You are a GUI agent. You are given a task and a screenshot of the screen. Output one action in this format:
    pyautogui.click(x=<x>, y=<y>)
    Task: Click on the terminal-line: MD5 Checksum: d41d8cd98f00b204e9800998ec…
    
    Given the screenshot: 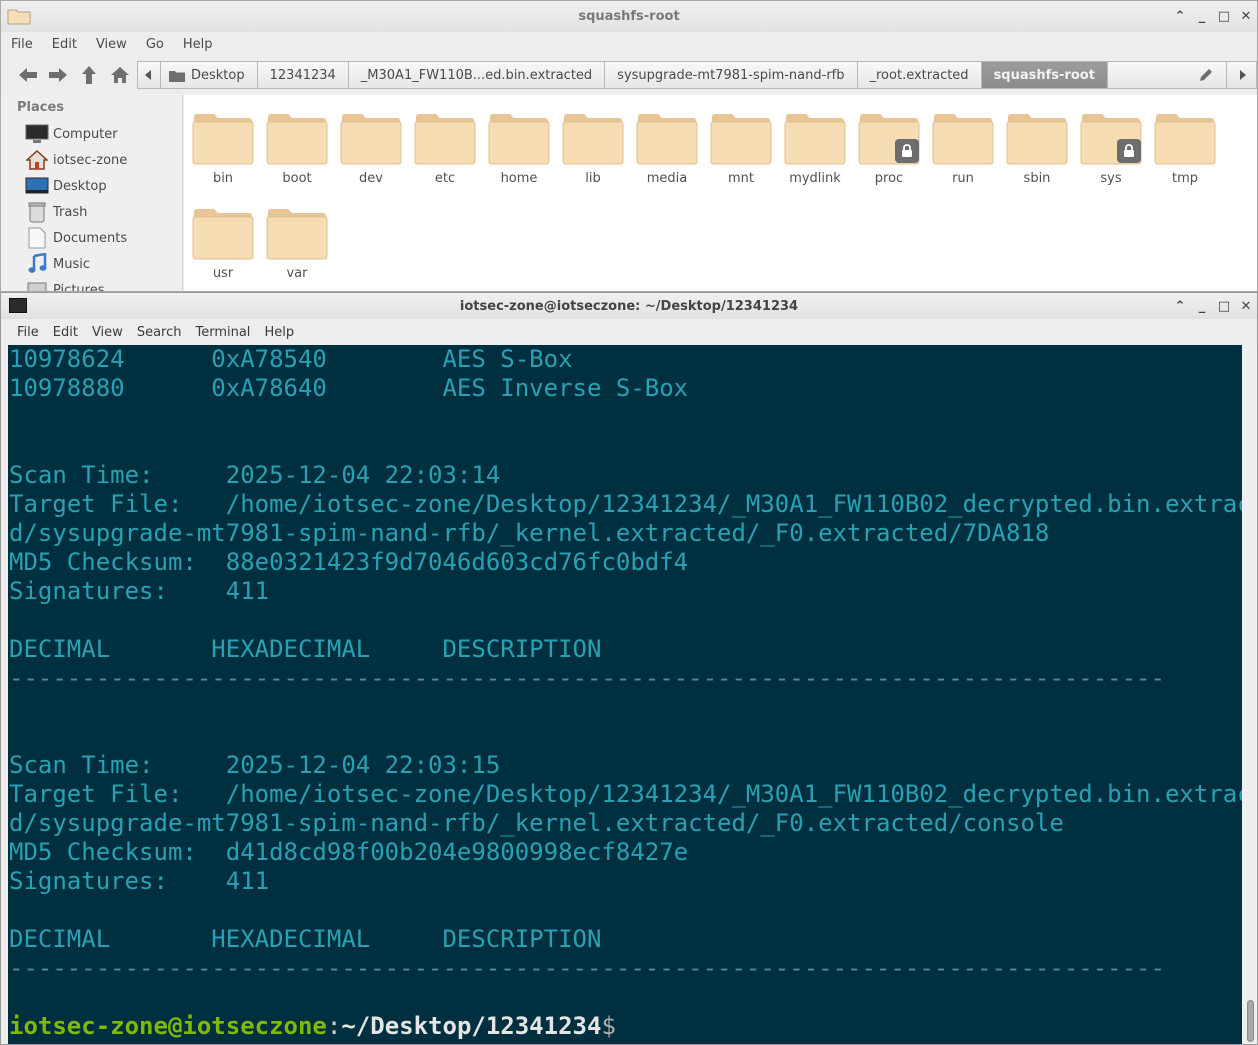 What is the action you would take?
    pyautogui.click(x=349, y=852)
    